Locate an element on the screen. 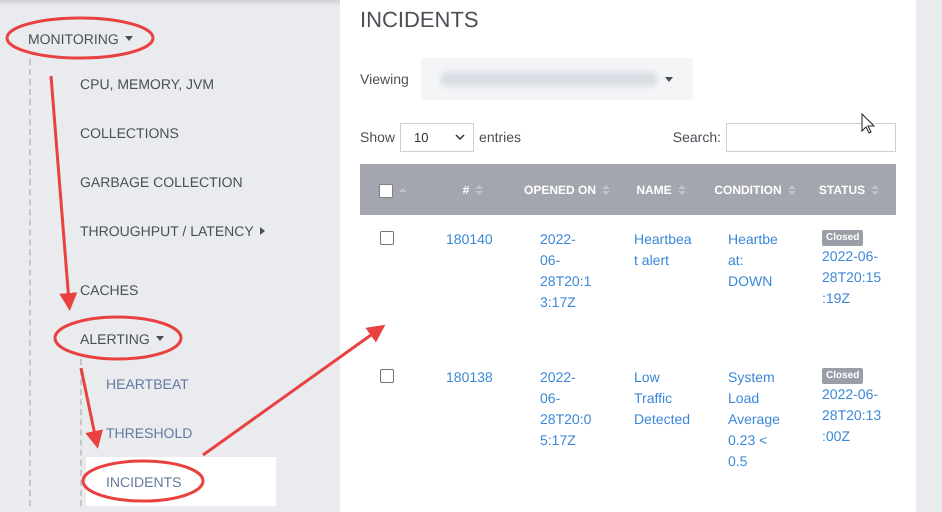 This screenshot has width=942, height=512. menu-item: COLLECTIONS is located at coordinates (129, 132).